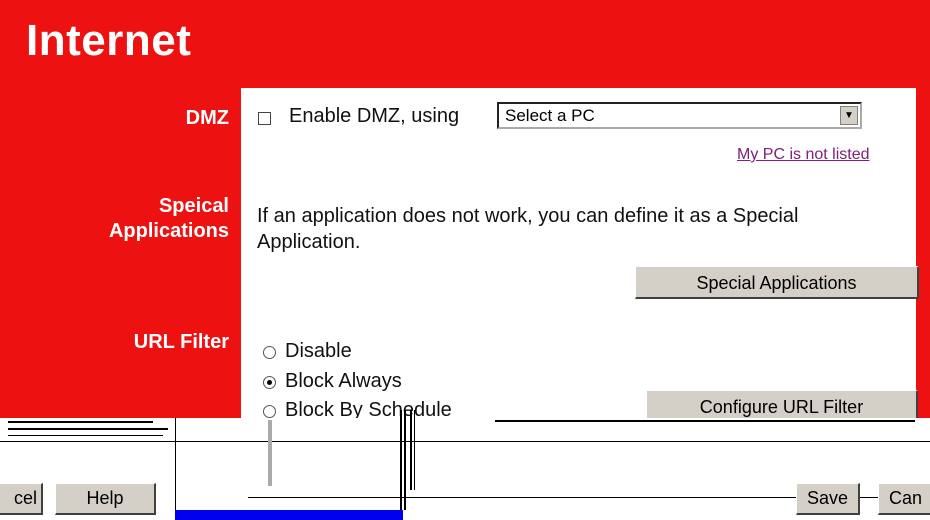  I want to click on cancel-button-right: Can, so click(904, 499).